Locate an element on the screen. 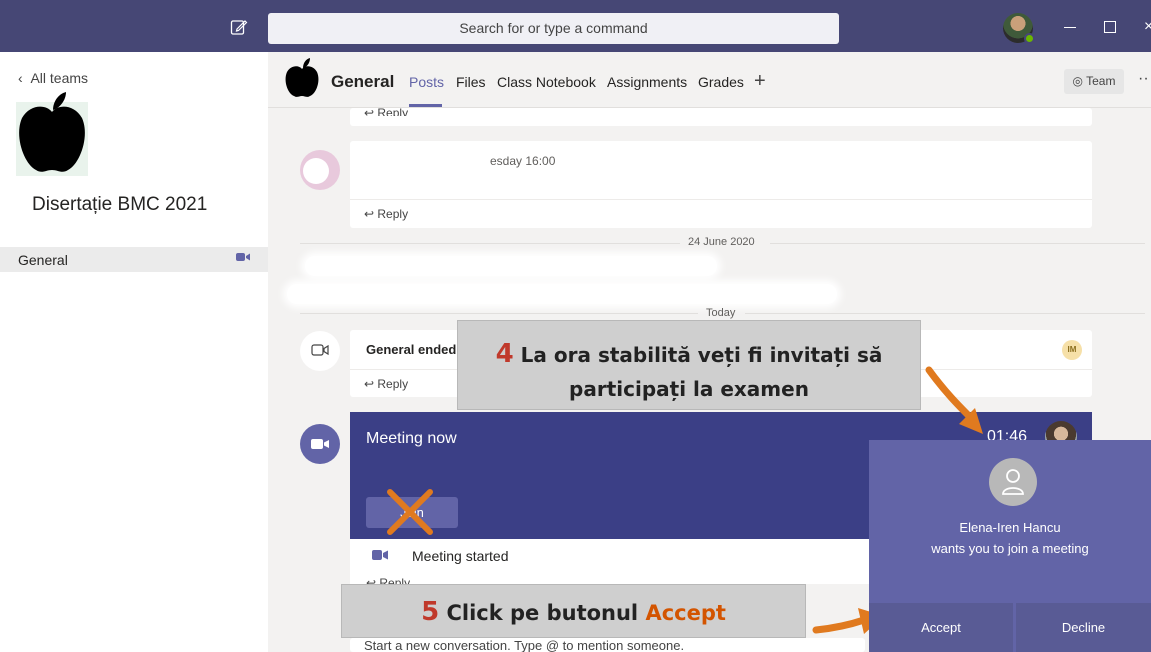  initials-badge: IM is located at coordinates (1072, 350).